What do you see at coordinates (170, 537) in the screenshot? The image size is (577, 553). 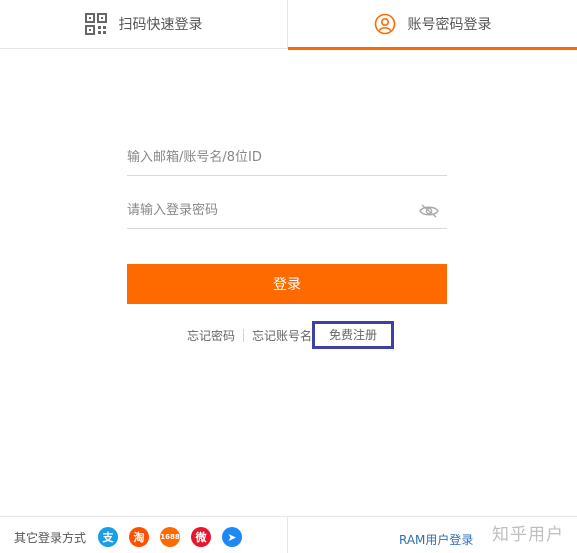 I see `1688-icon: 1688` at bounding box center [170, 537].